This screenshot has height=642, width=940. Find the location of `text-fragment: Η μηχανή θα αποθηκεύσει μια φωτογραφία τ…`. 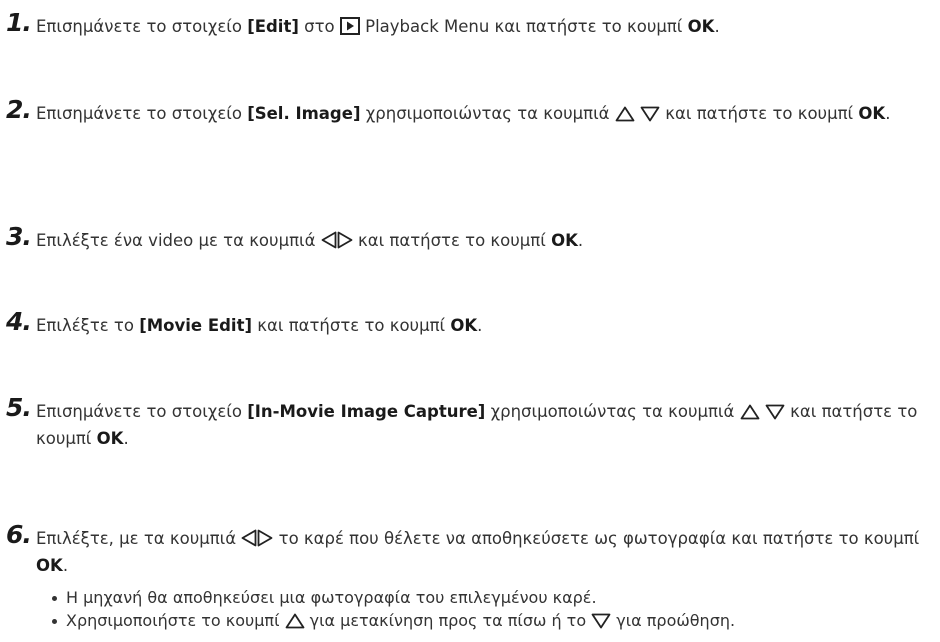

text-fragment: Η μηχανή θα αποθηκεύσει μια φωτογραφία τ… is located at coordinates (331, 597).